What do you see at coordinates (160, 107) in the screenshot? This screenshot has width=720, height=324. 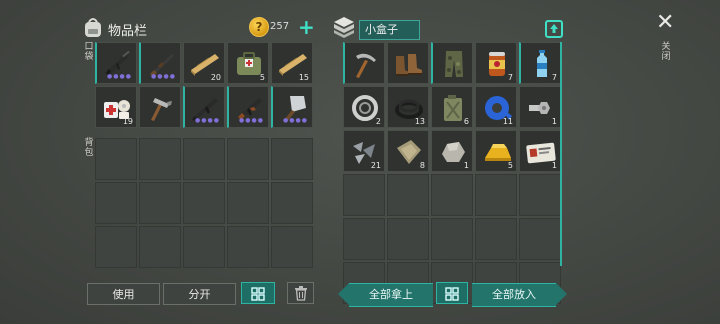 I see `pocket-slot` at bounding box center [160, 107].